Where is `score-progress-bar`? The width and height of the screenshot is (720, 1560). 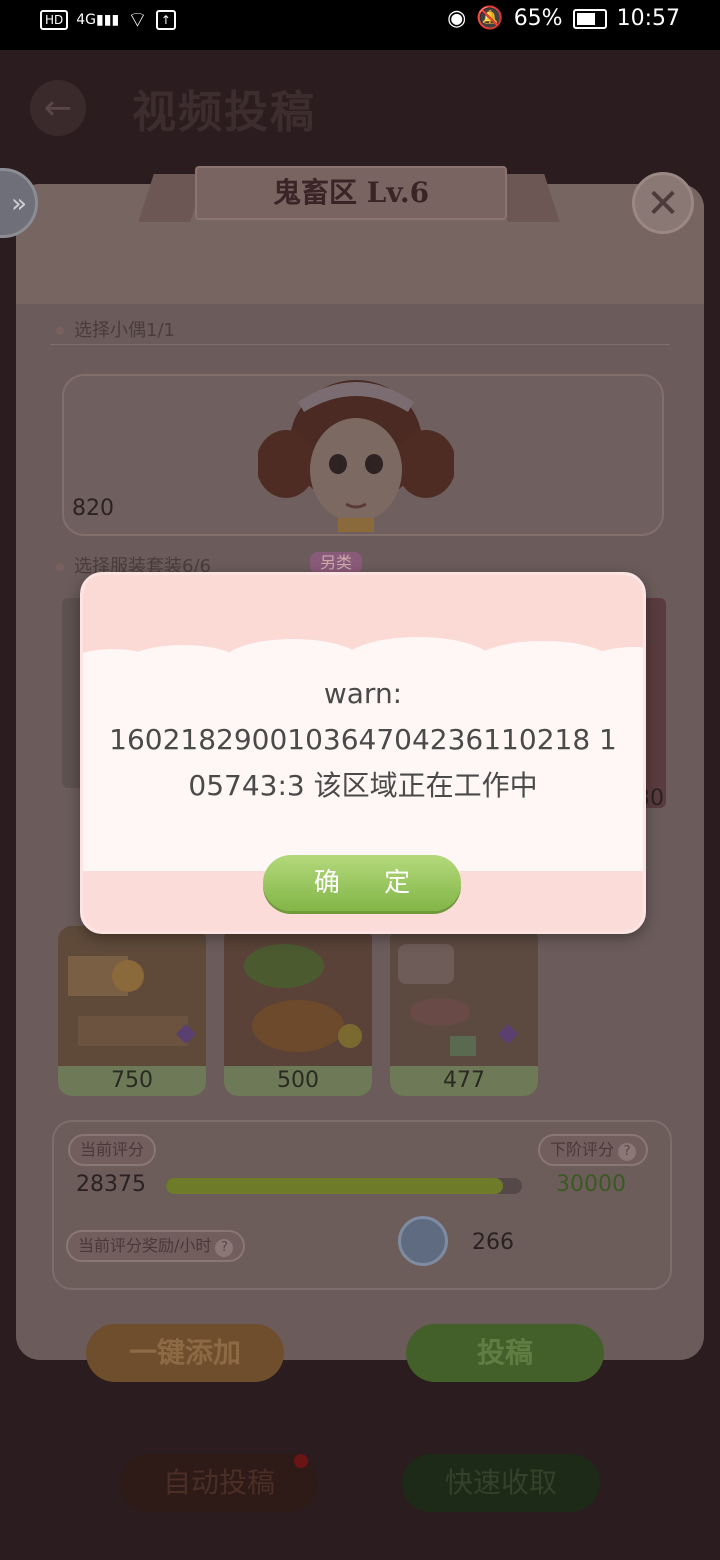 score-progress-bar is located at coordinates (344, 1186).